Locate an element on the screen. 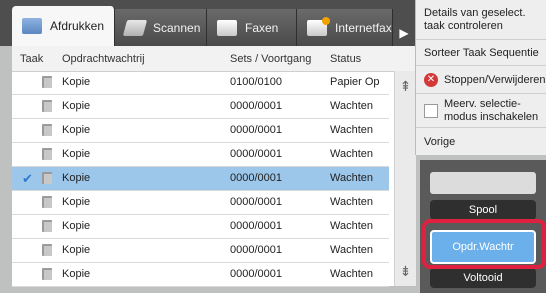 This screenshot has width=546, height=293. menu-details-label: Details van geselect. taak controleren is located at coordinates (475, 19).